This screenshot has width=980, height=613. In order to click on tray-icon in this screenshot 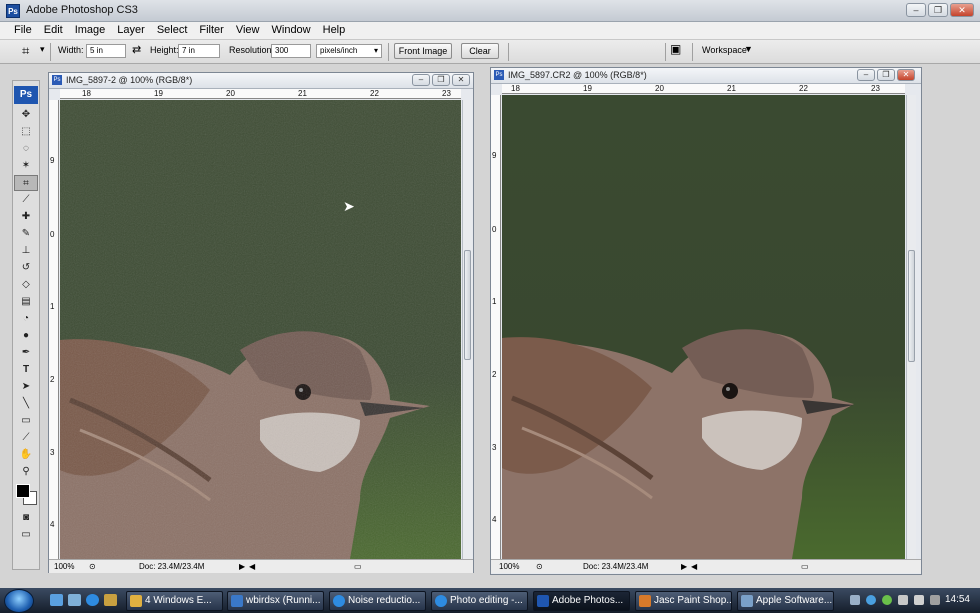, I will do `click(855, 600)`.